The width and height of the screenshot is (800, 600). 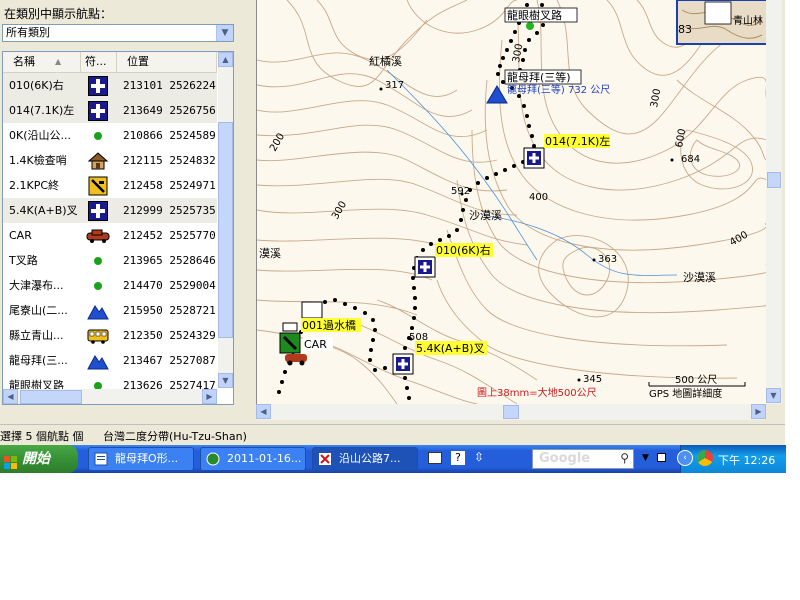 What do you see at coordinates (290, 343) in the screenshot?
I see `trailhead-marker` at bounding box center [290, 343].